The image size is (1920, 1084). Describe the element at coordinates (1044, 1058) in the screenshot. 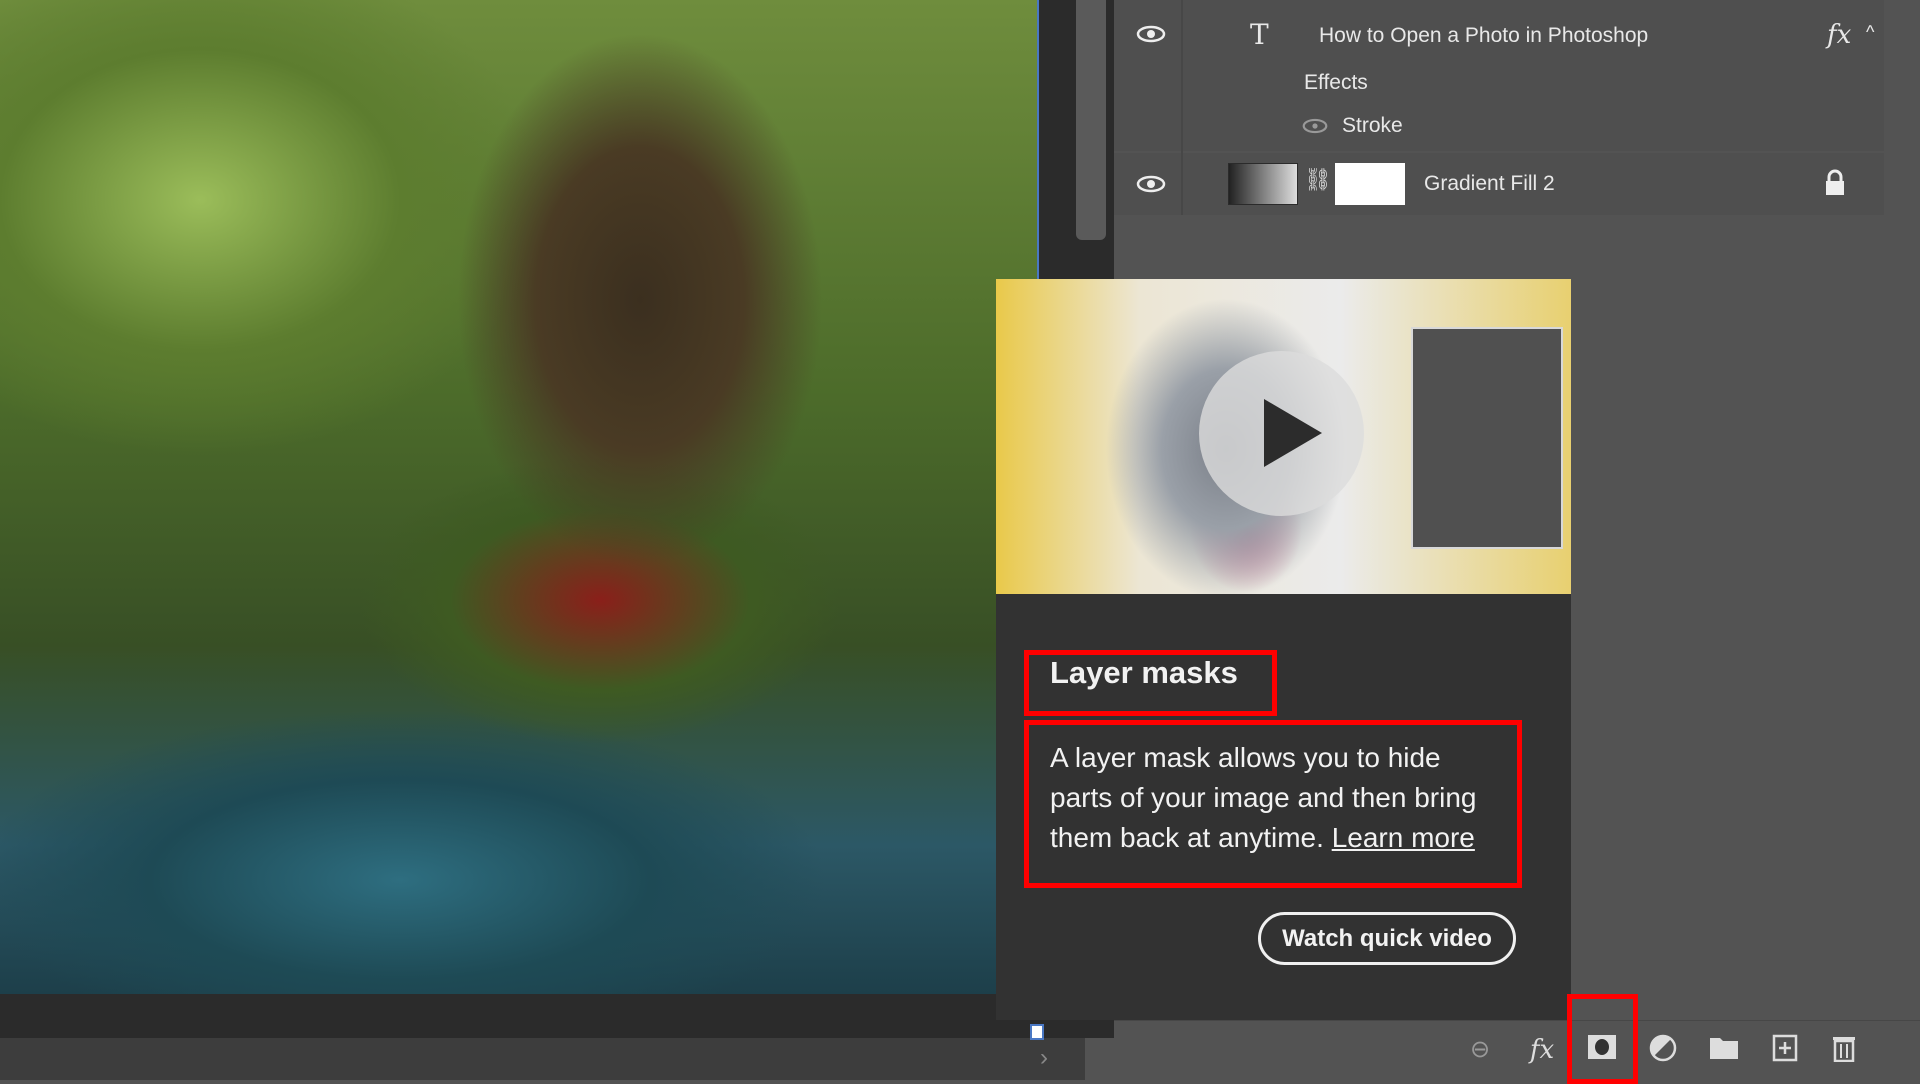

I see `chevron-right-icon: ›` at that location.